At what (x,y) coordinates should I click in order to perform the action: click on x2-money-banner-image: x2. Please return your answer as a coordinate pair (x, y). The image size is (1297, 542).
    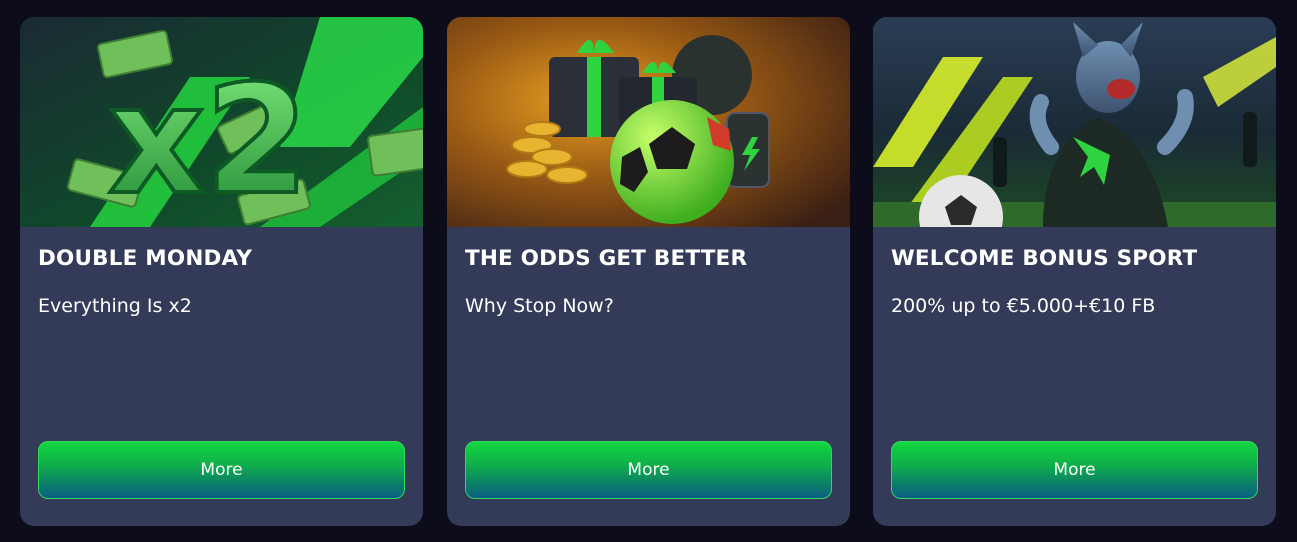
    Looking at the image, I should click on (221, 122).